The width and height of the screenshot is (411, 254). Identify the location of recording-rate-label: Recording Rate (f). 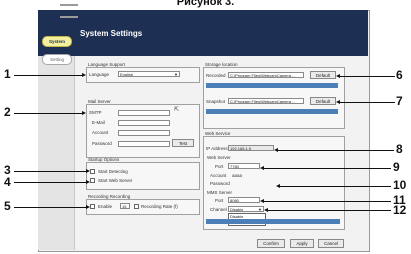
(159, 206).